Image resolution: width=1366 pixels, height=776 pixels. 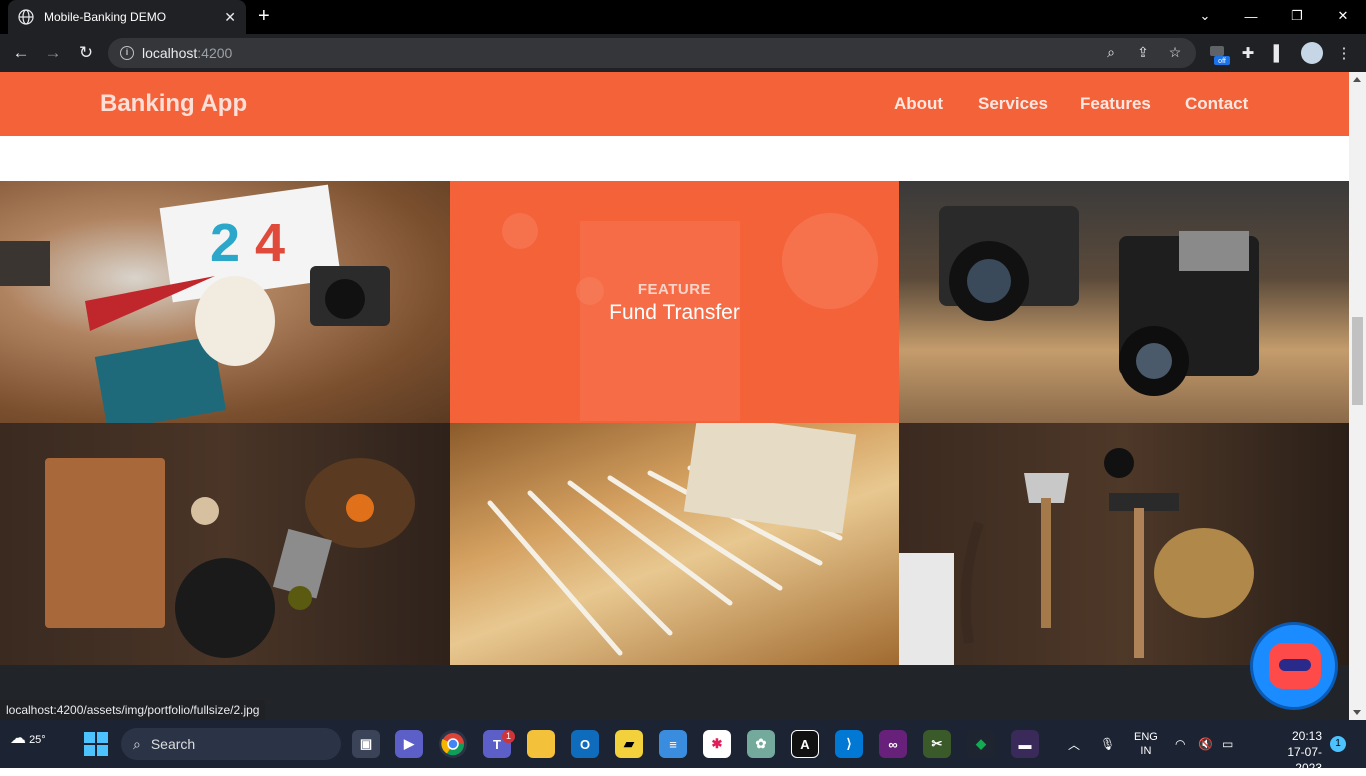 What do you see at coordinates (187, 53) in the screenshot?
I see `url-text: localhost:4200` at bounding box center [187, 53].